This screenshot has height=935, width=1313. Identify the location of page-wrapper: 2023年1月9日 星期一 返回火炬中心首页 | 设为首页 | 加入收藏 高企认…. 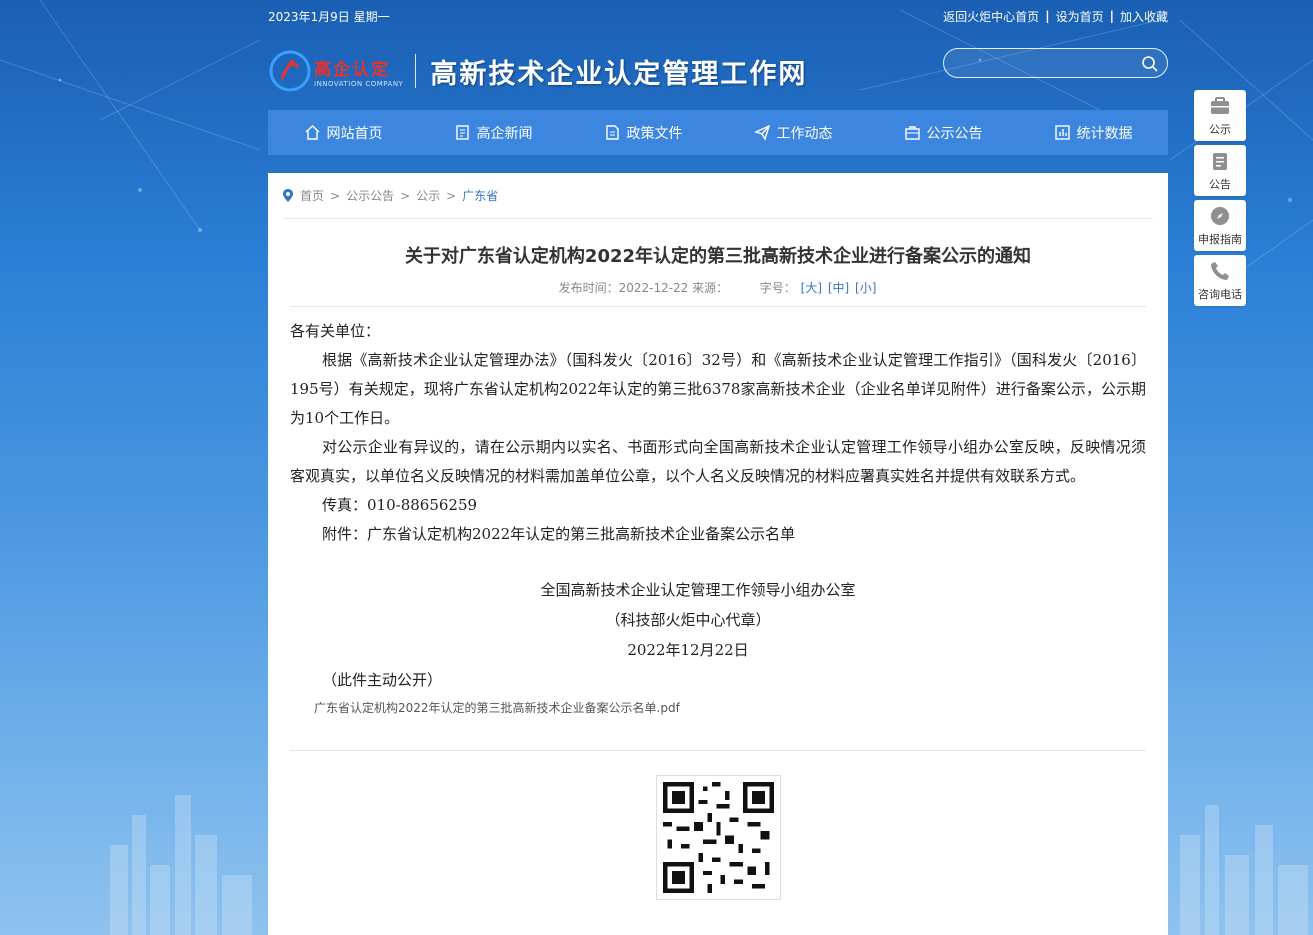
(718, 77).